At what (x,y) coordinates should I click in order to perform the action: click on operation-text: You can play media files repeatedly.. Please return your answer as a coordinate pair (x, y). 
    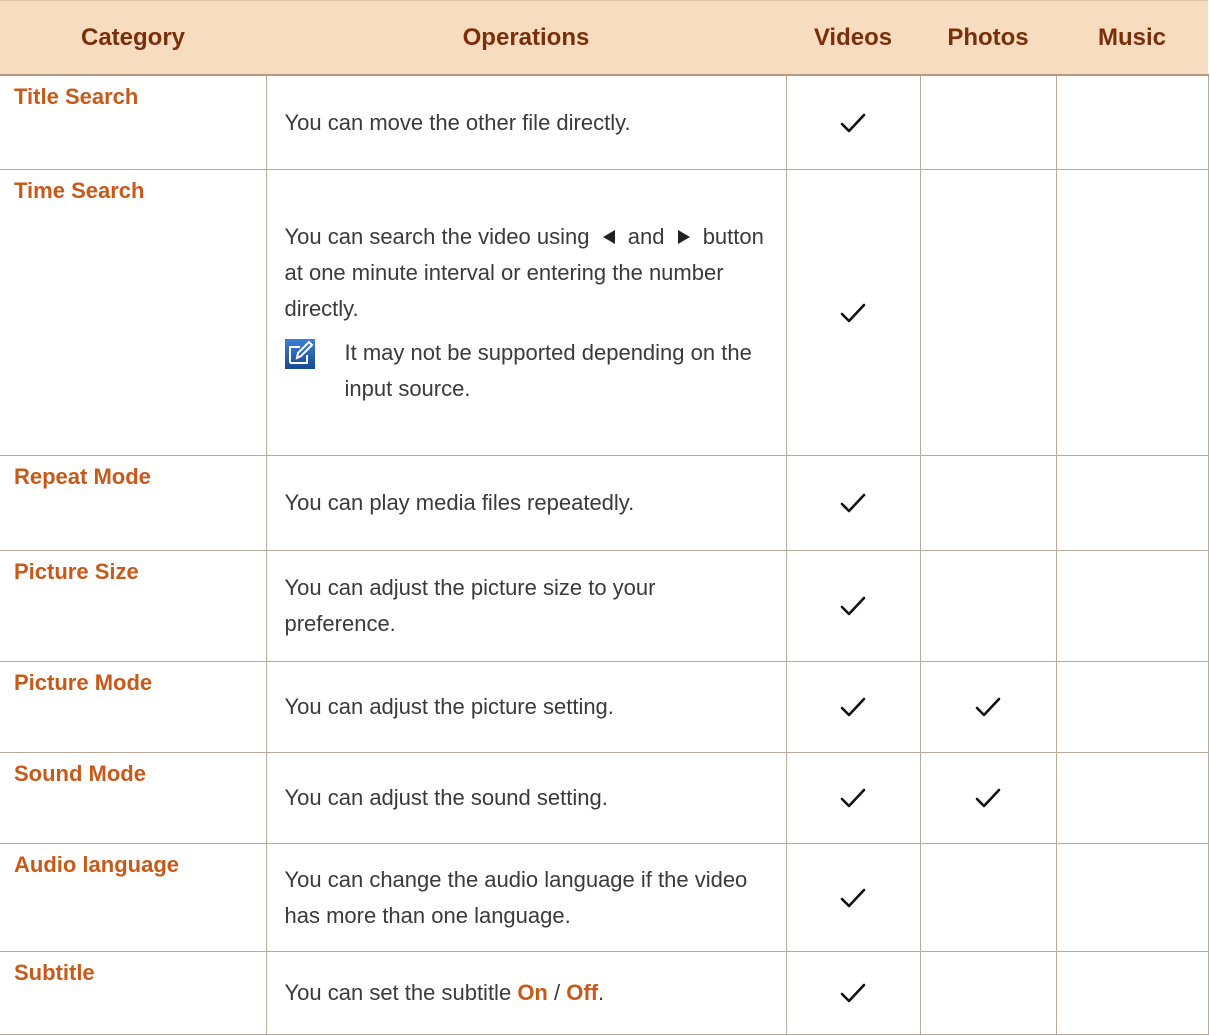
    Looking at the image, I should click on (526, 503).